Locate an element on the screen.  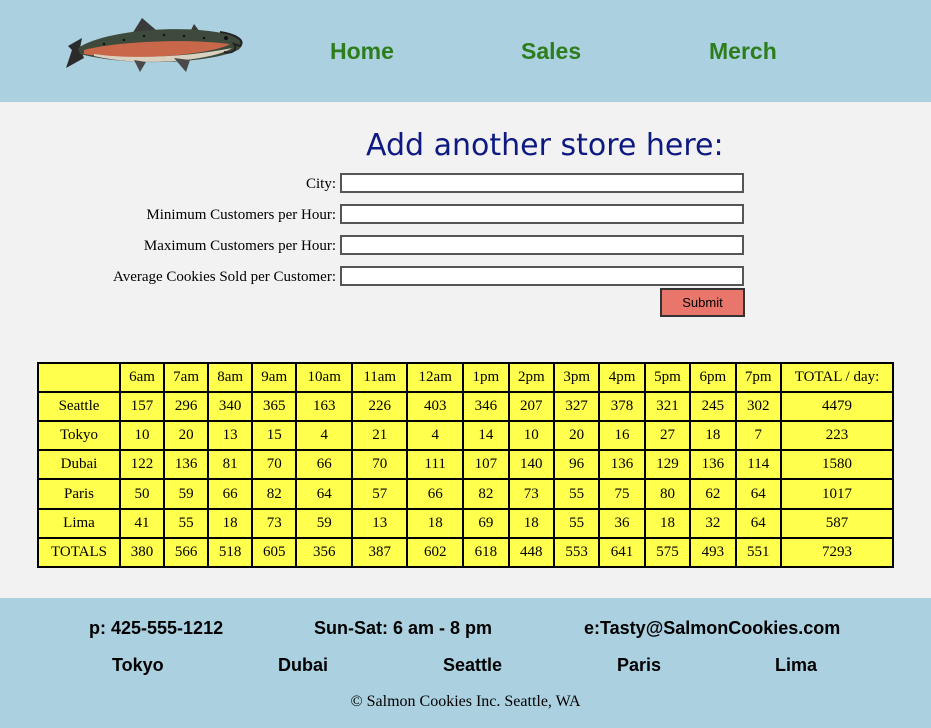
table-row: Tokyo 10 20 13 15 4 21 4 14 10 20 16 27 18 7 223 is located at coordinates (465, 436).